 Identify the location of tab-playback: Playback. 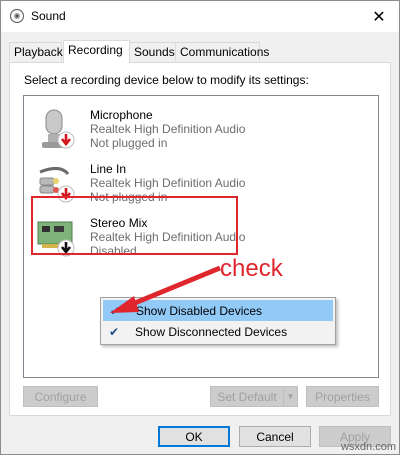
(36, 51).